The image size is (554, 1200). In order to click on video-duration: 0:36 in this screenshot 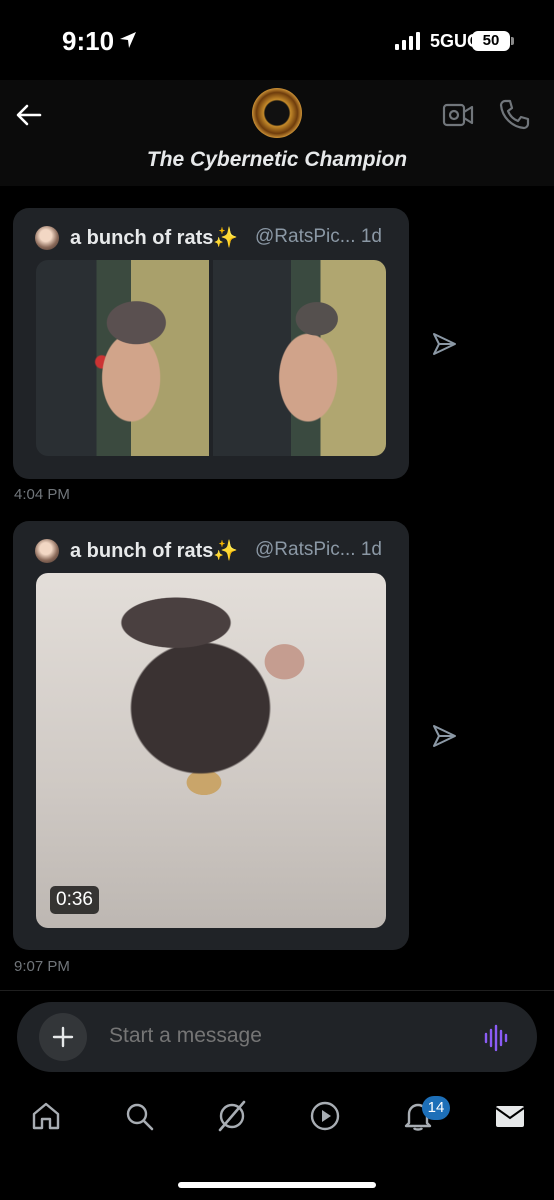, I will do `click(74, 900)`.